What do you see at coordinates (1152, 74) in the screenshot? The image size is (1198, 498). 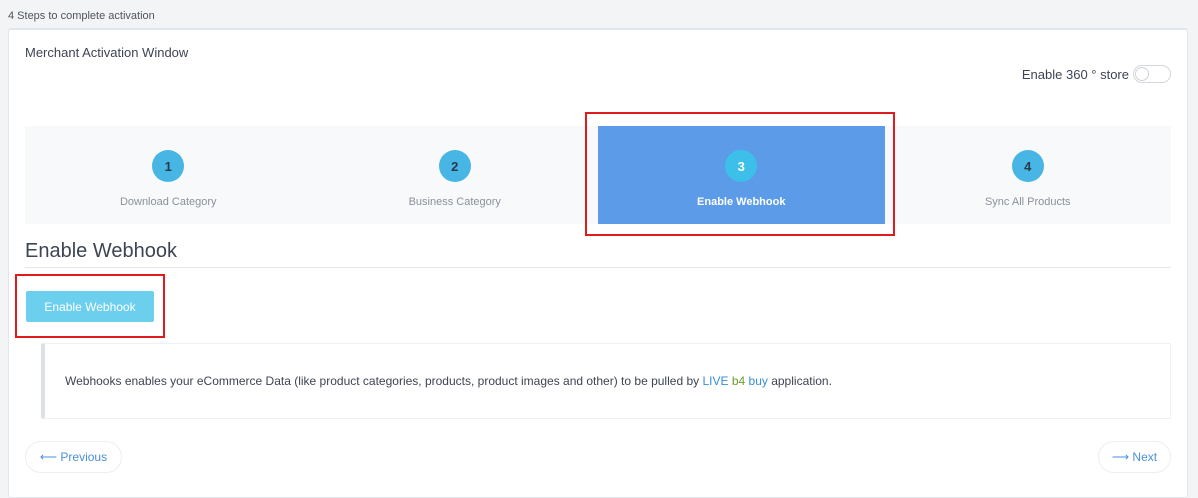 I see `store-360-toggle` at bounding box center [1152, 74].